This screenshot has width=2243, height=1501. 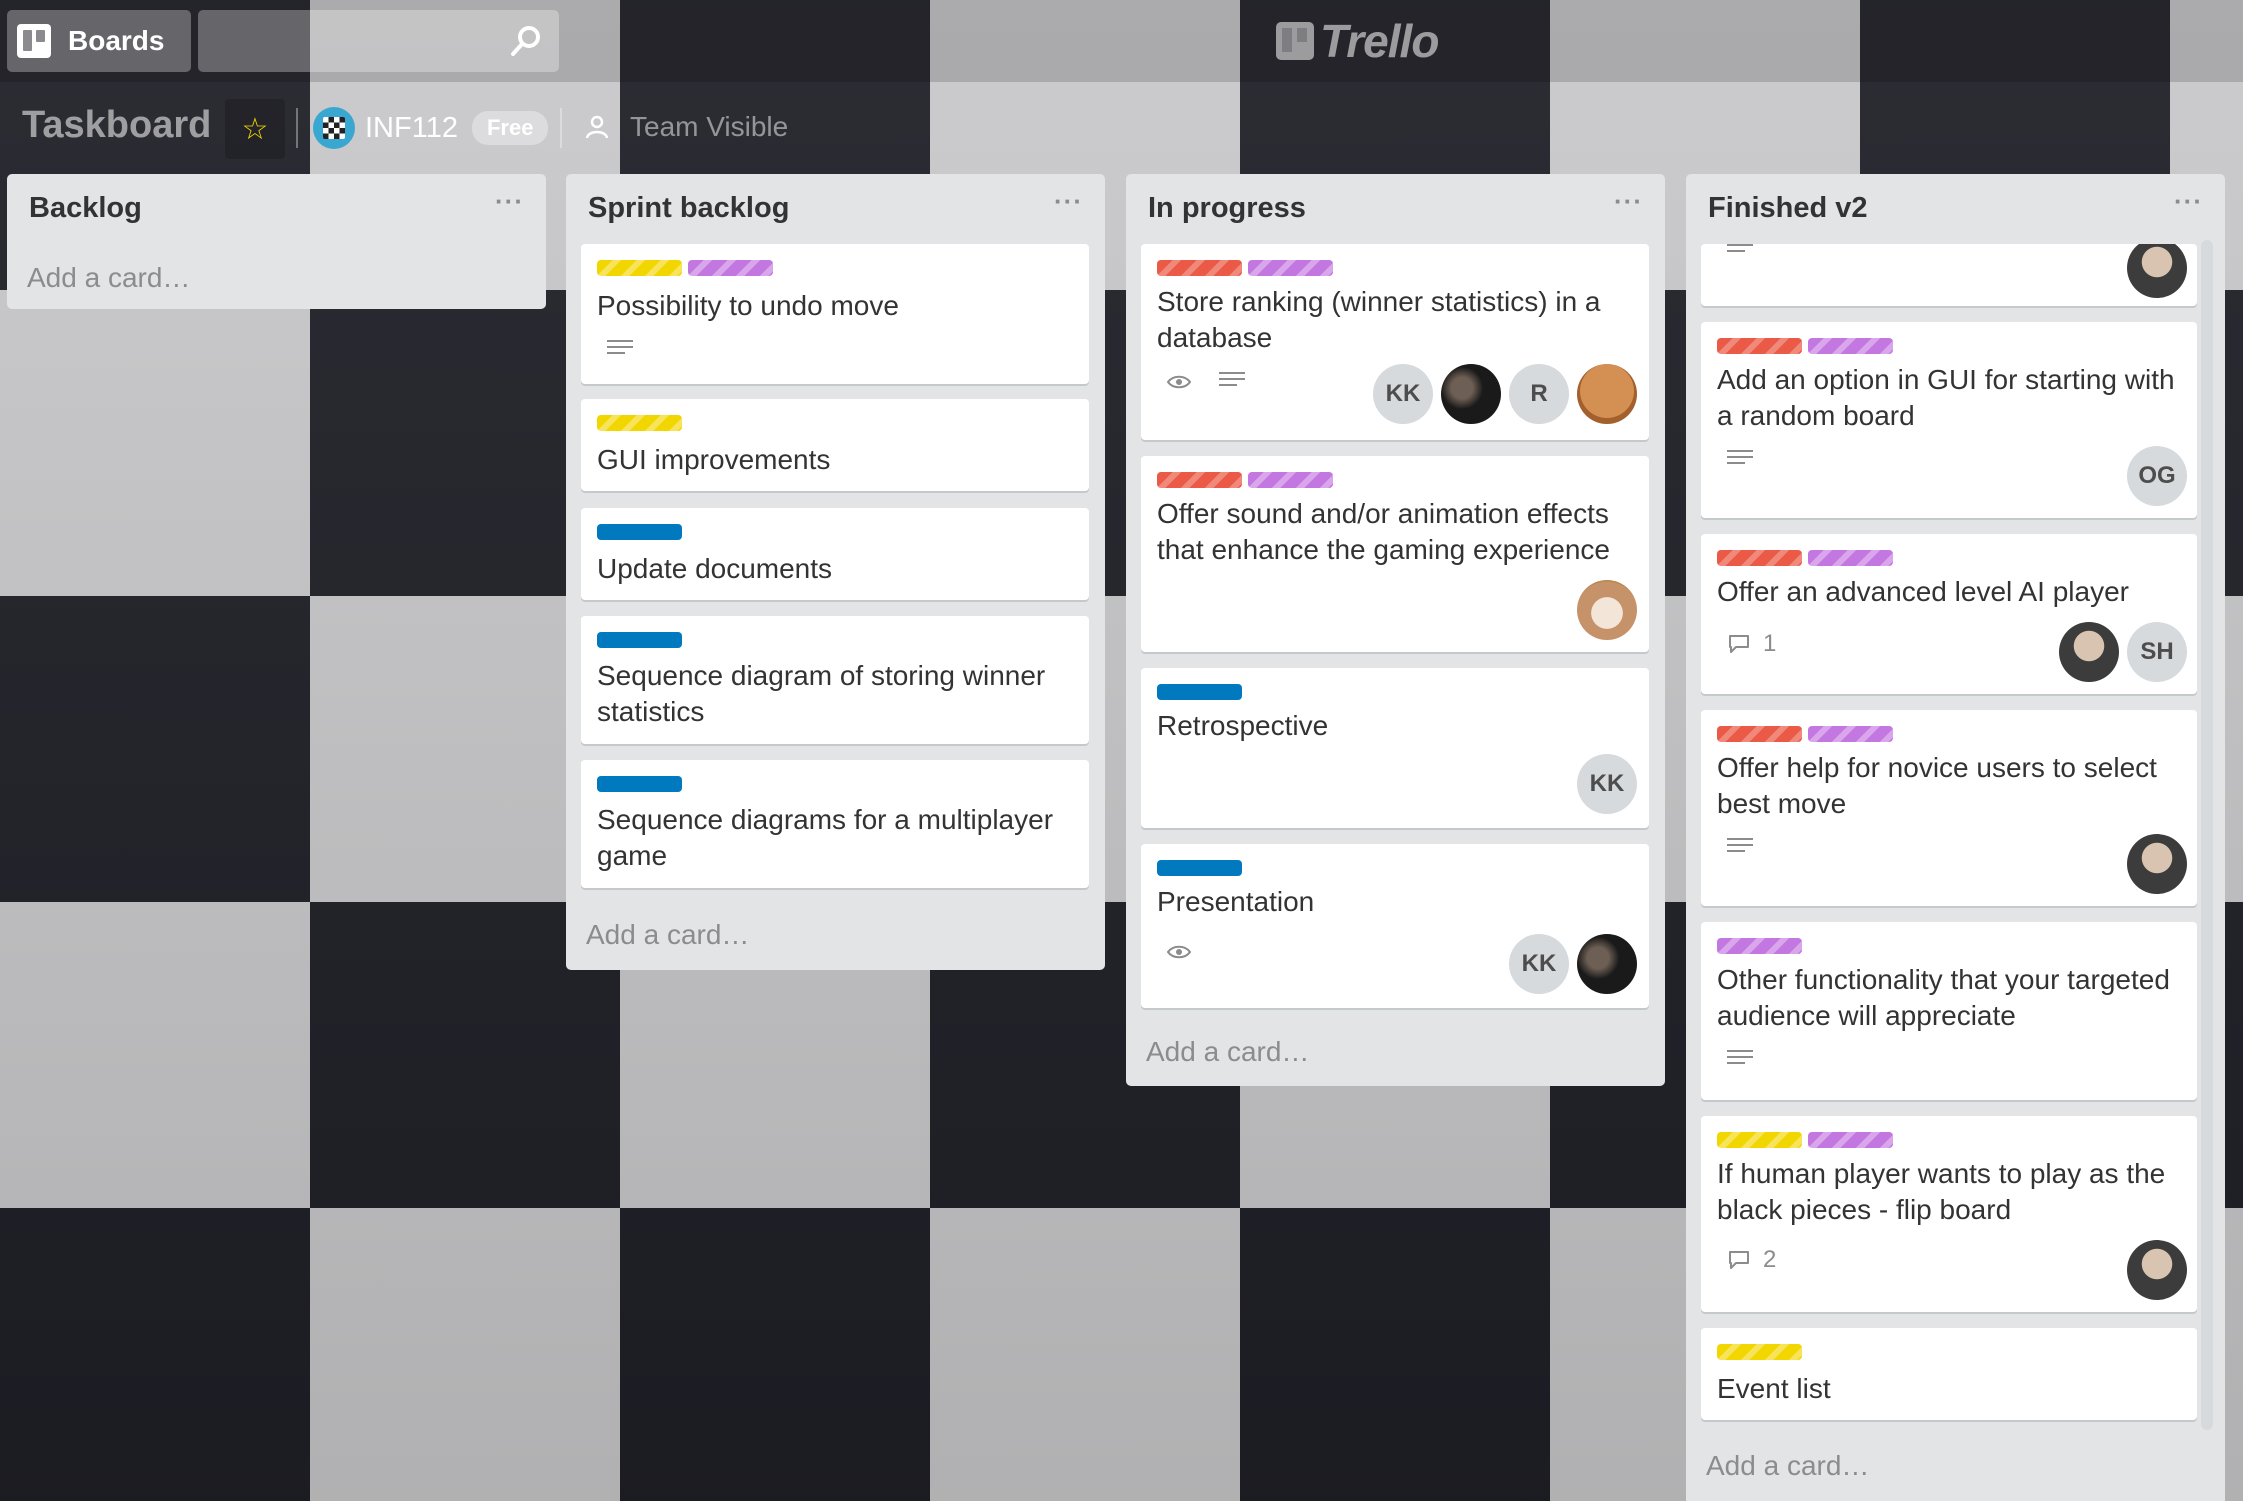 I want to click on free-badge: Free, so click(x=510, y=128).